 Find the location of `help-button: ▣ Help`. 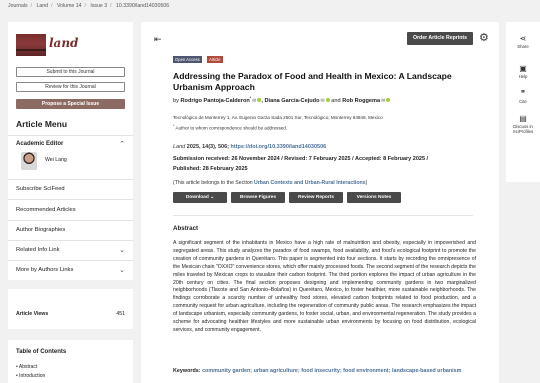

help-button: ▣ Help is located at coordinates (523, 71).